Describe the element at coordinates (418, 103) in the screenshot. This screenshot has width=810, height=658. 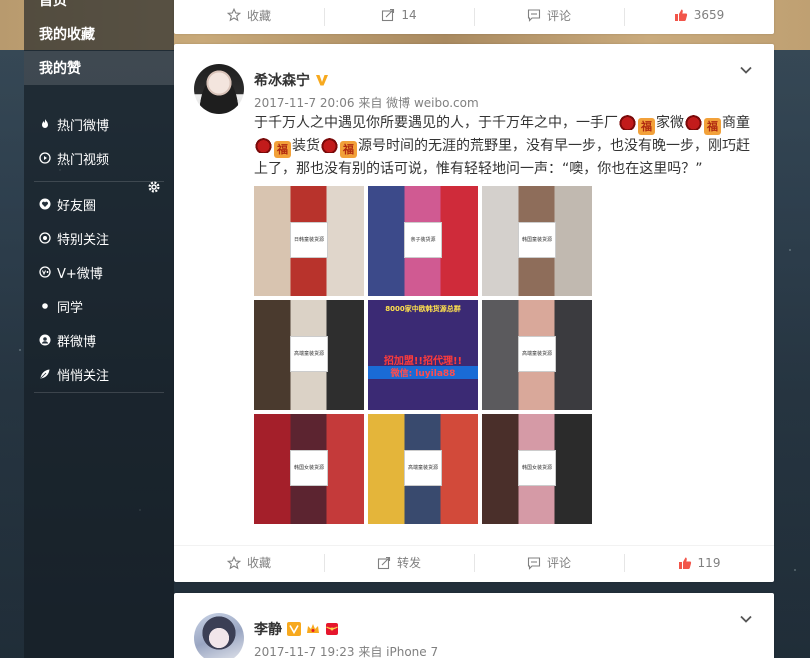
I see `post-source: 来自 微博 weibo.com` at that location.